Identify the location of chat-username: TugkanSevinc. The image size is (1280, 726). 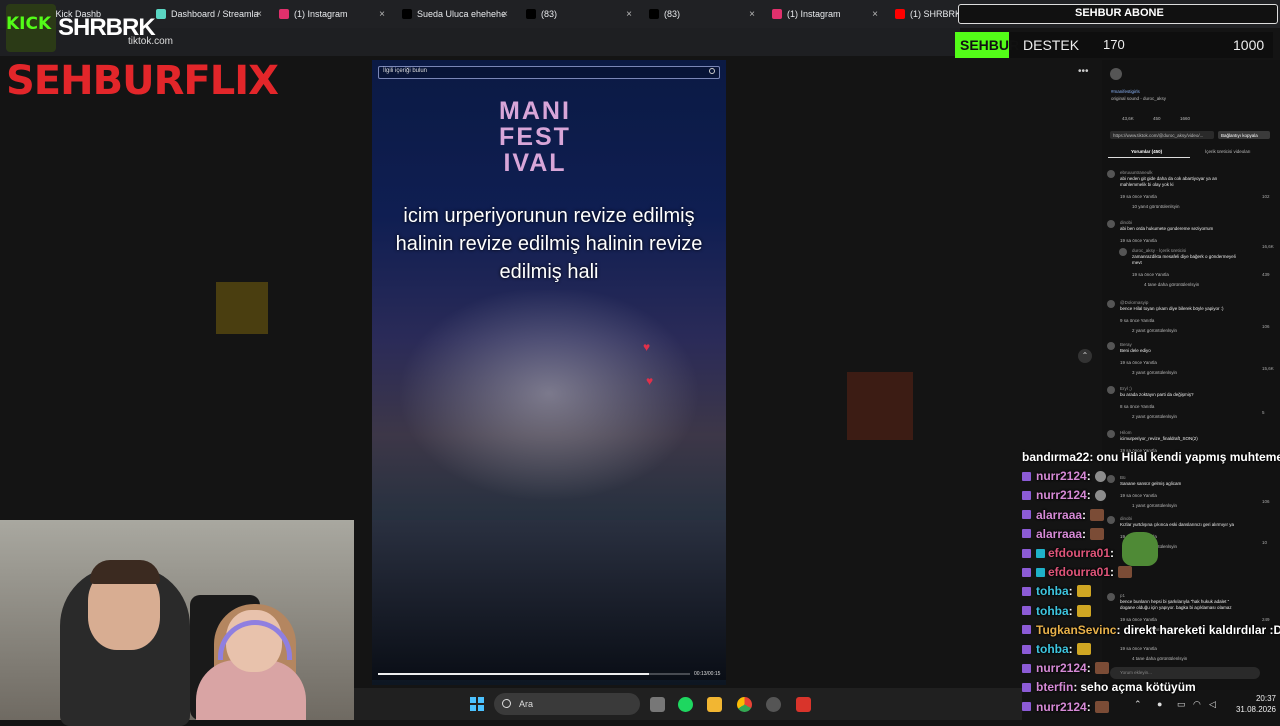
(1076, 630).